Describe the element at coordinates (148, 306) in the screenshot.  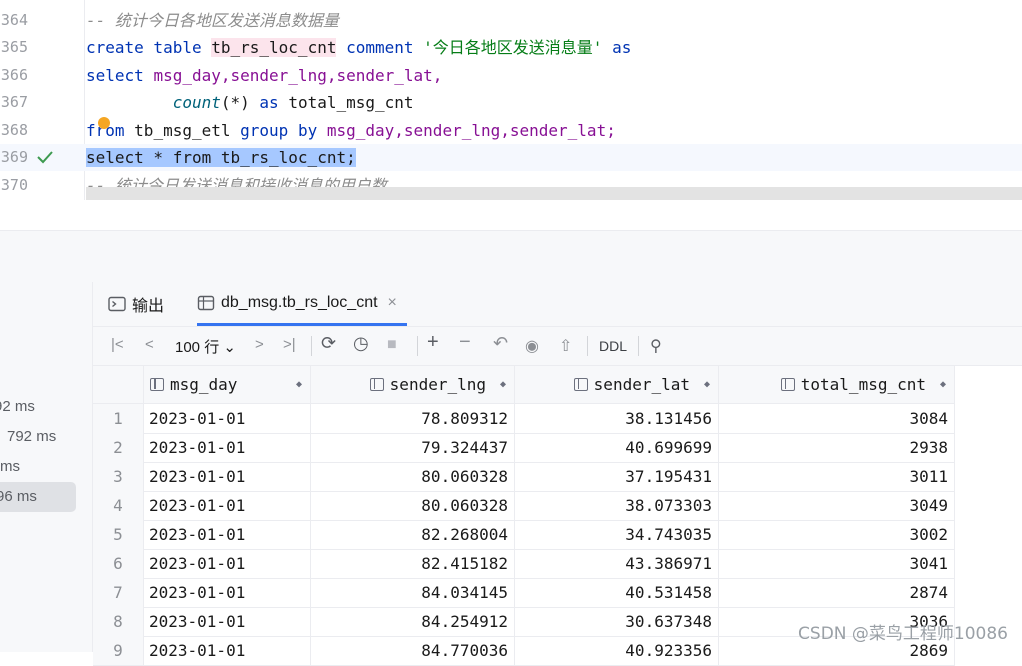
I see `tab-label: 输出` at that location.